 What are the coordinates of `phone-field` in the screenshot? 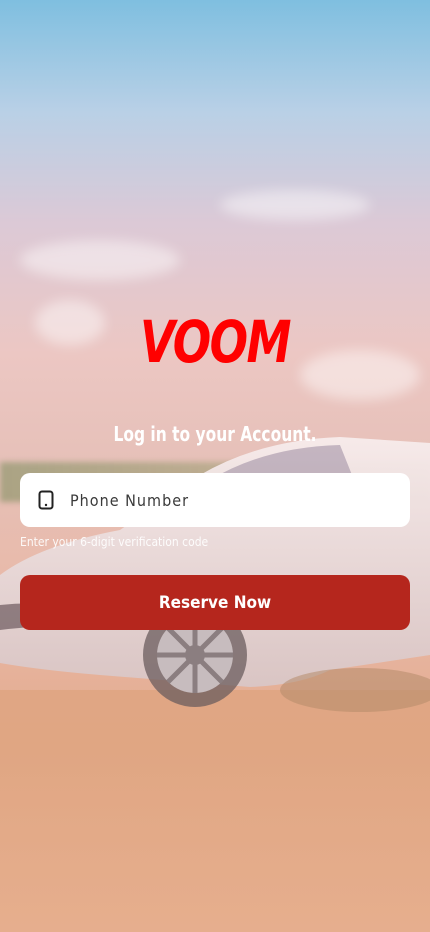 It's located at (215, 500).